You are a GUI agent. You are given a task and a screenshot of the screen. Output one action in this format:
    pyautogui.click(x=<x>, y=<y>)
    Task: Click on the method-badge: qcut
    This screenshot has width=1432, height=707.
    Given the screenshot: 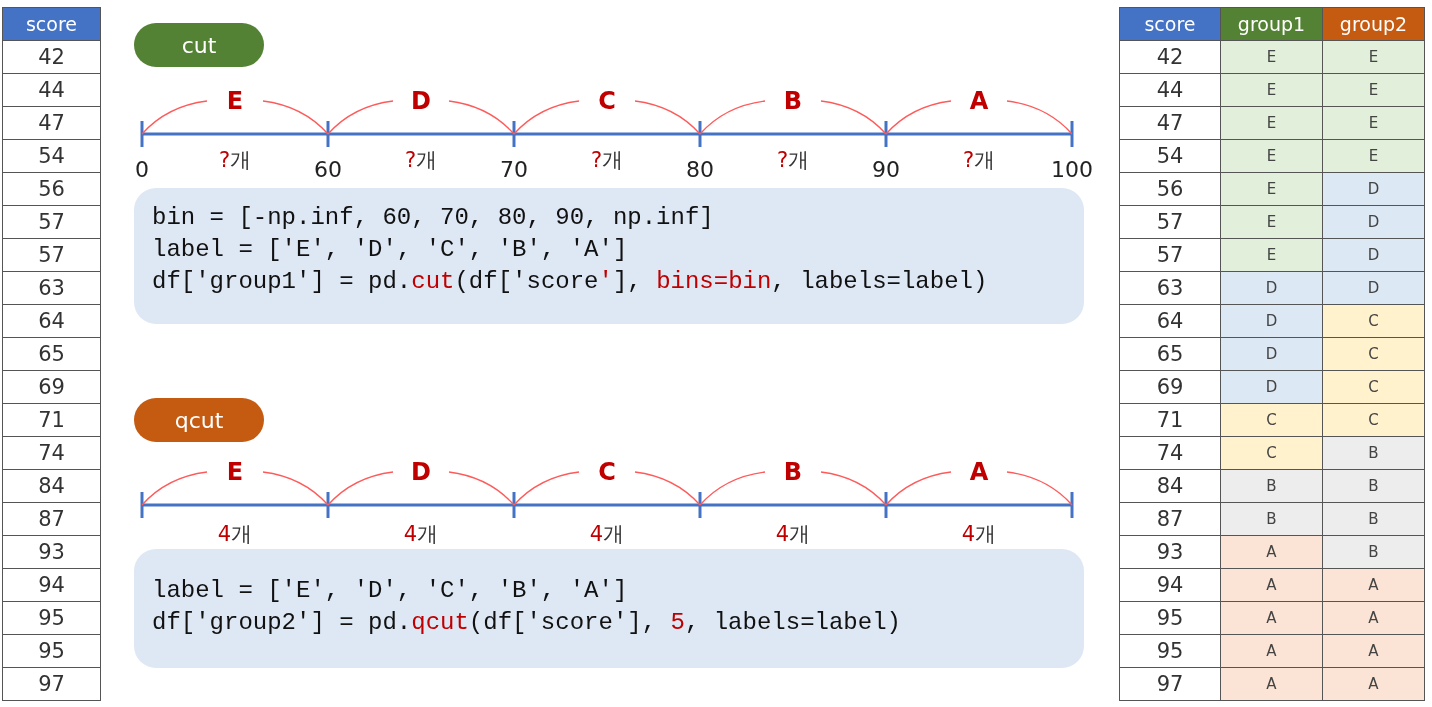 What is the action you would take?
    pyautogui.click(x=199, y=420)
    